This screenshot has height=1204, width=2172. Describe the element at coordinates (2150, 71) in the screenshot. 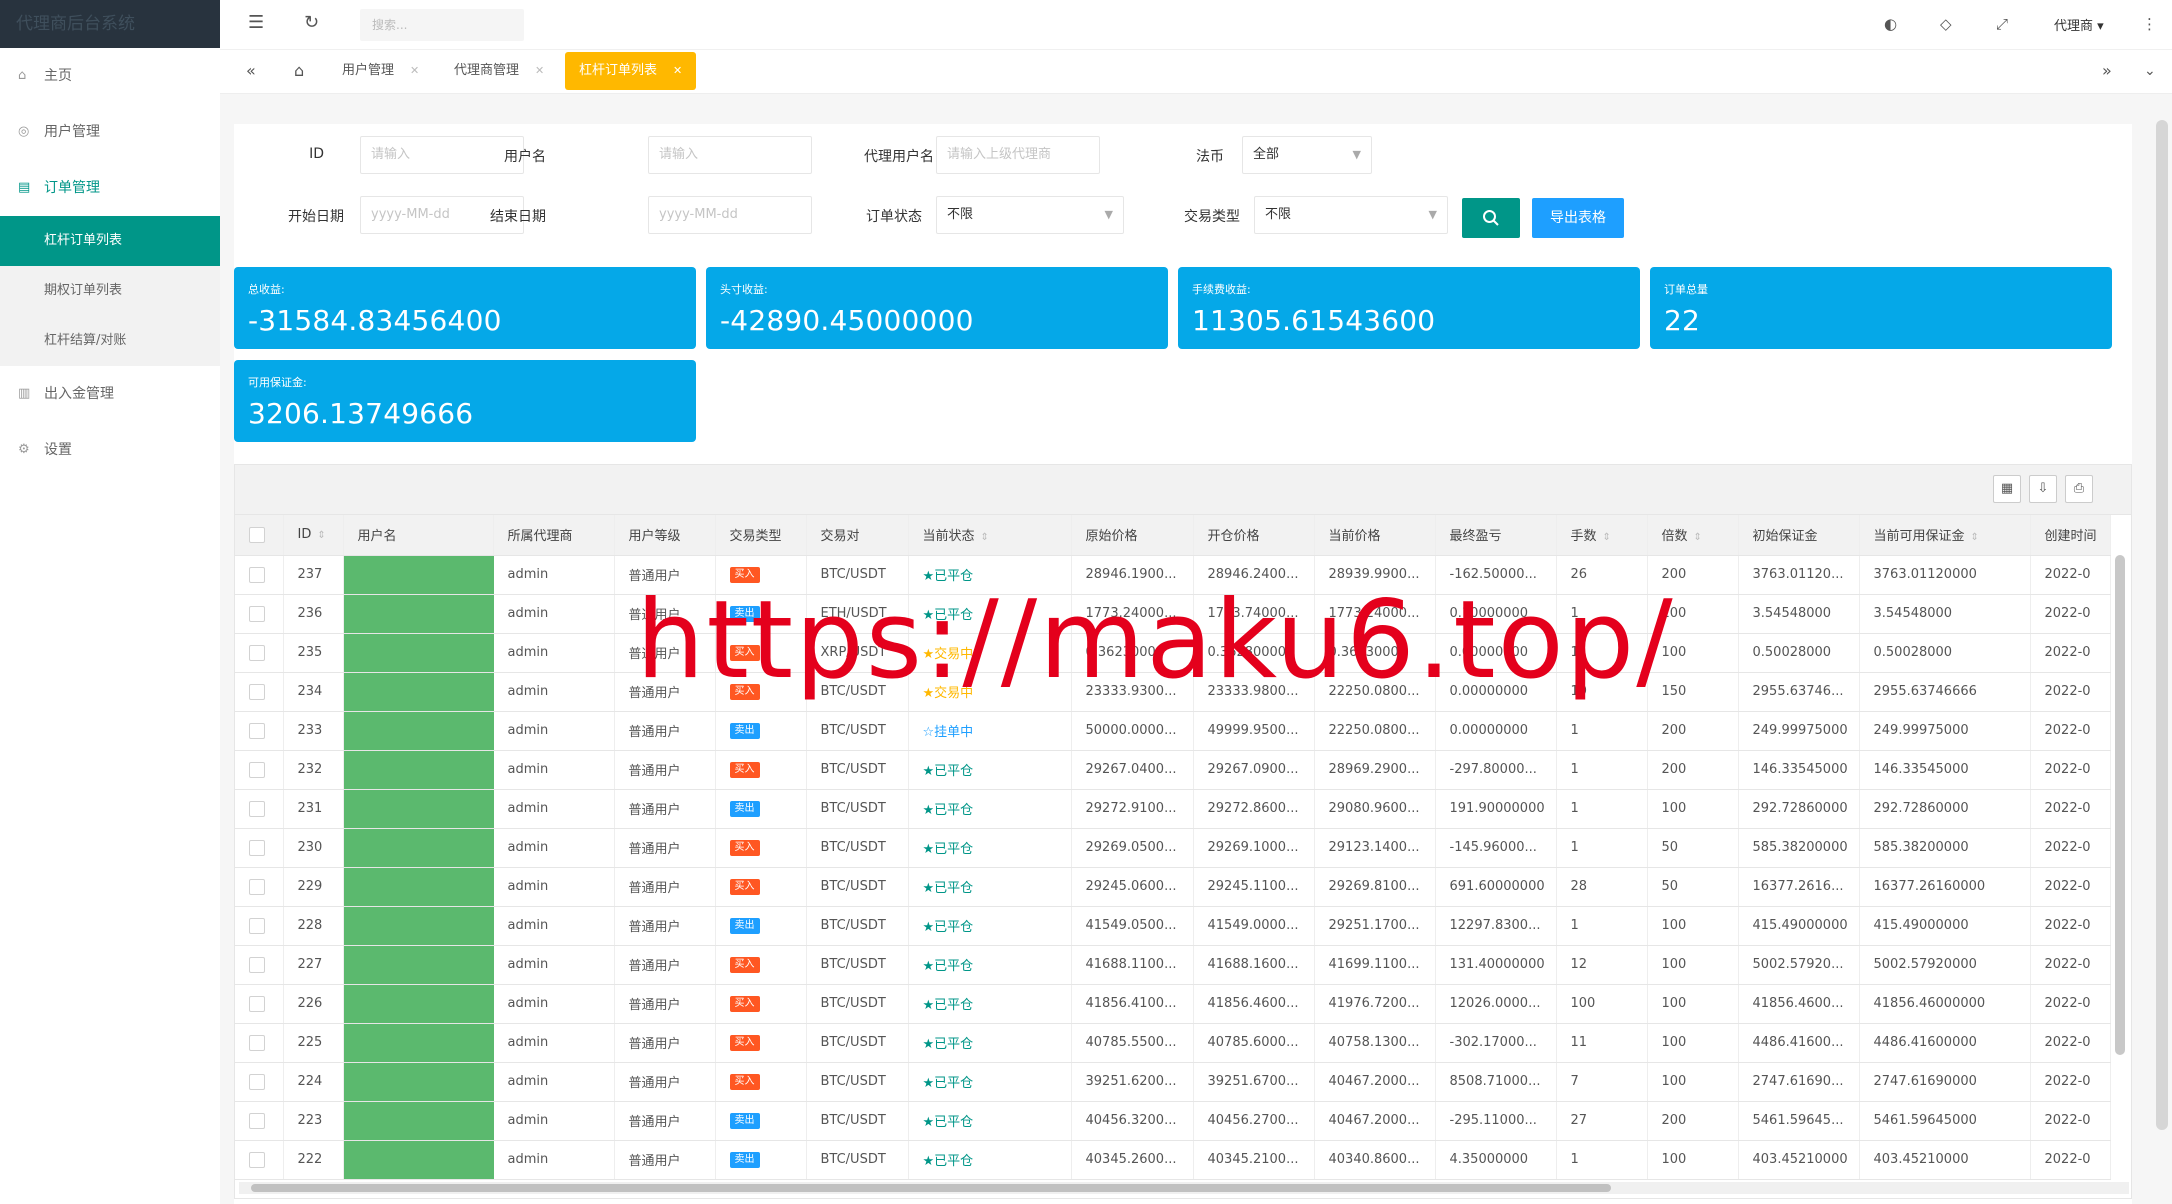

I see `tabs-menu-chevron-icon: ⌄` at that location.